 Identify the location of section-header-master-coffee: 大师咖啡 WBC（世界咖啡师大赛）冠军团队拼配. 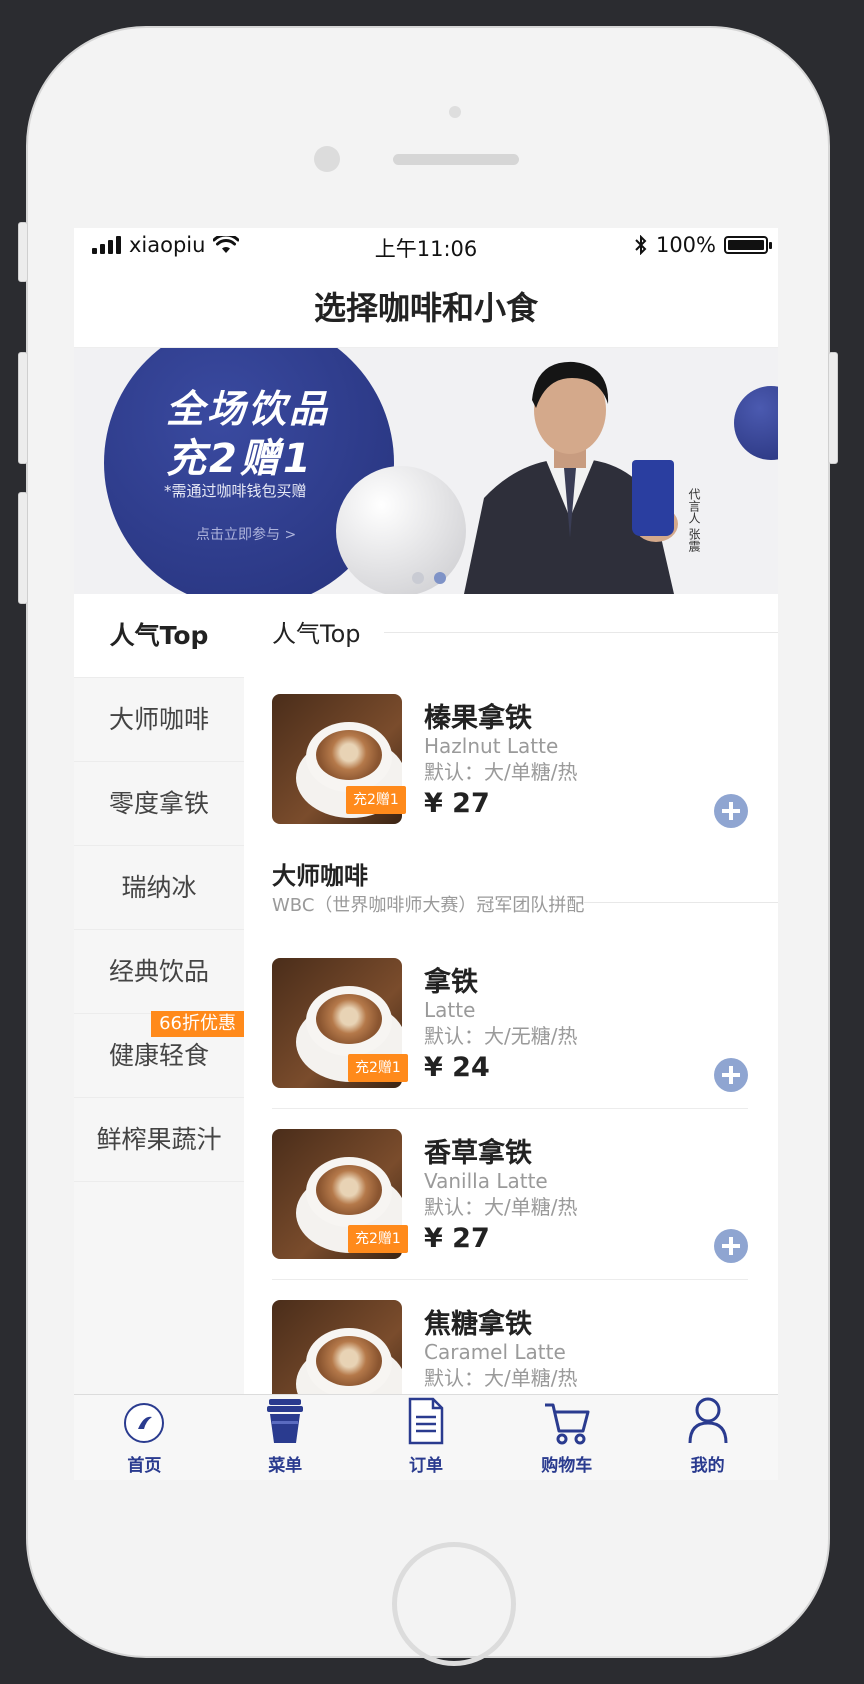
(428, 886).